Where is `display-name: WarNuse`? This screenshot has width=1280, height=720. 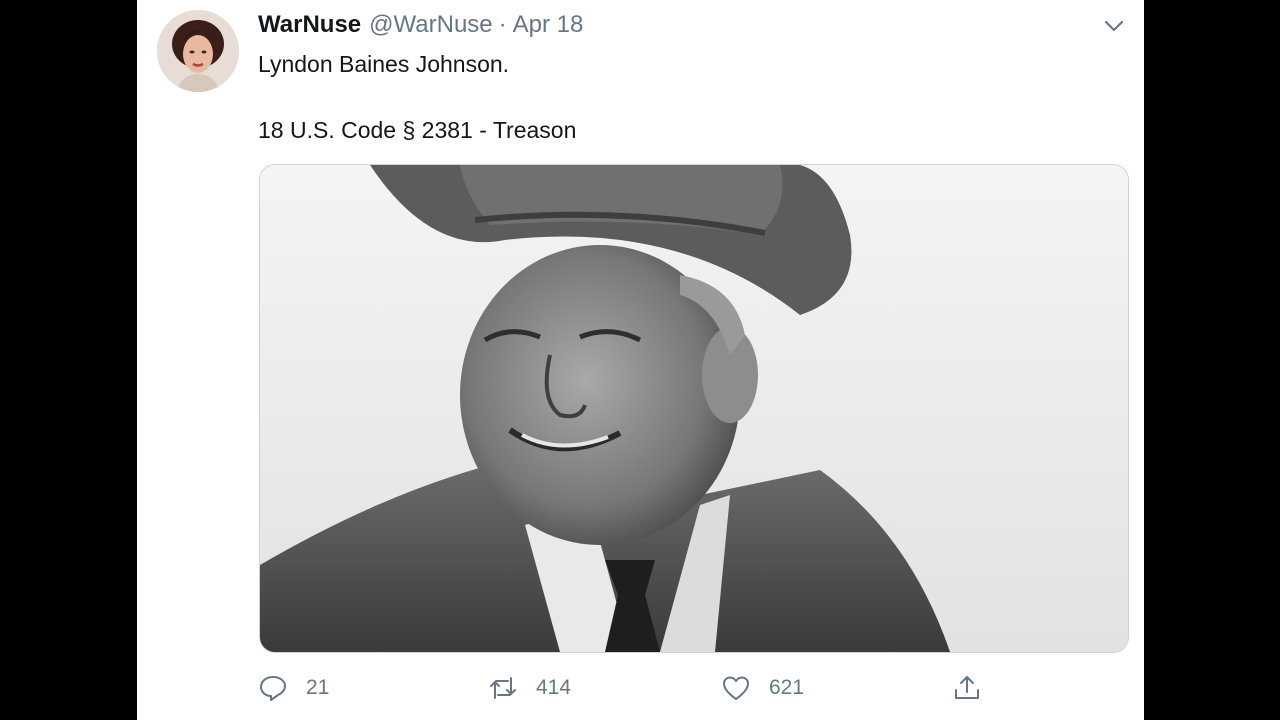
display-name: WarNuse is located at coordinates (309, 25).